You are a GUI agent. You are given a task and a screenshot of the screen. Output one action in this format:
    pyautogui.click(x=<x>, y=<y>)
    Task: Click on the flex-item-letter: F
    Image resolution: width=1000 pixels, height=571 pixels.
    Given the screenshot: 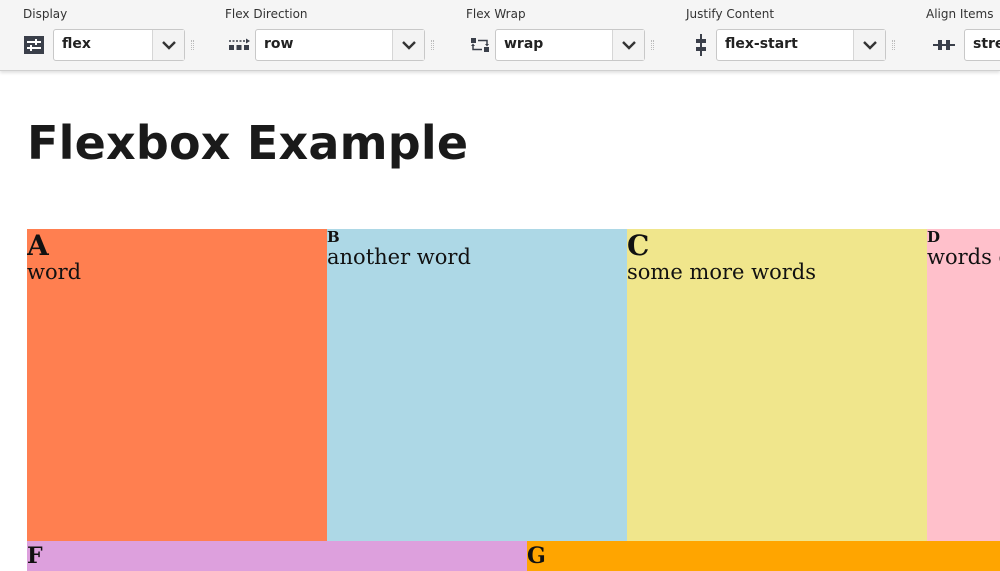 What is the action you would take?
    pyautogui.click(x=35, y=556)
    